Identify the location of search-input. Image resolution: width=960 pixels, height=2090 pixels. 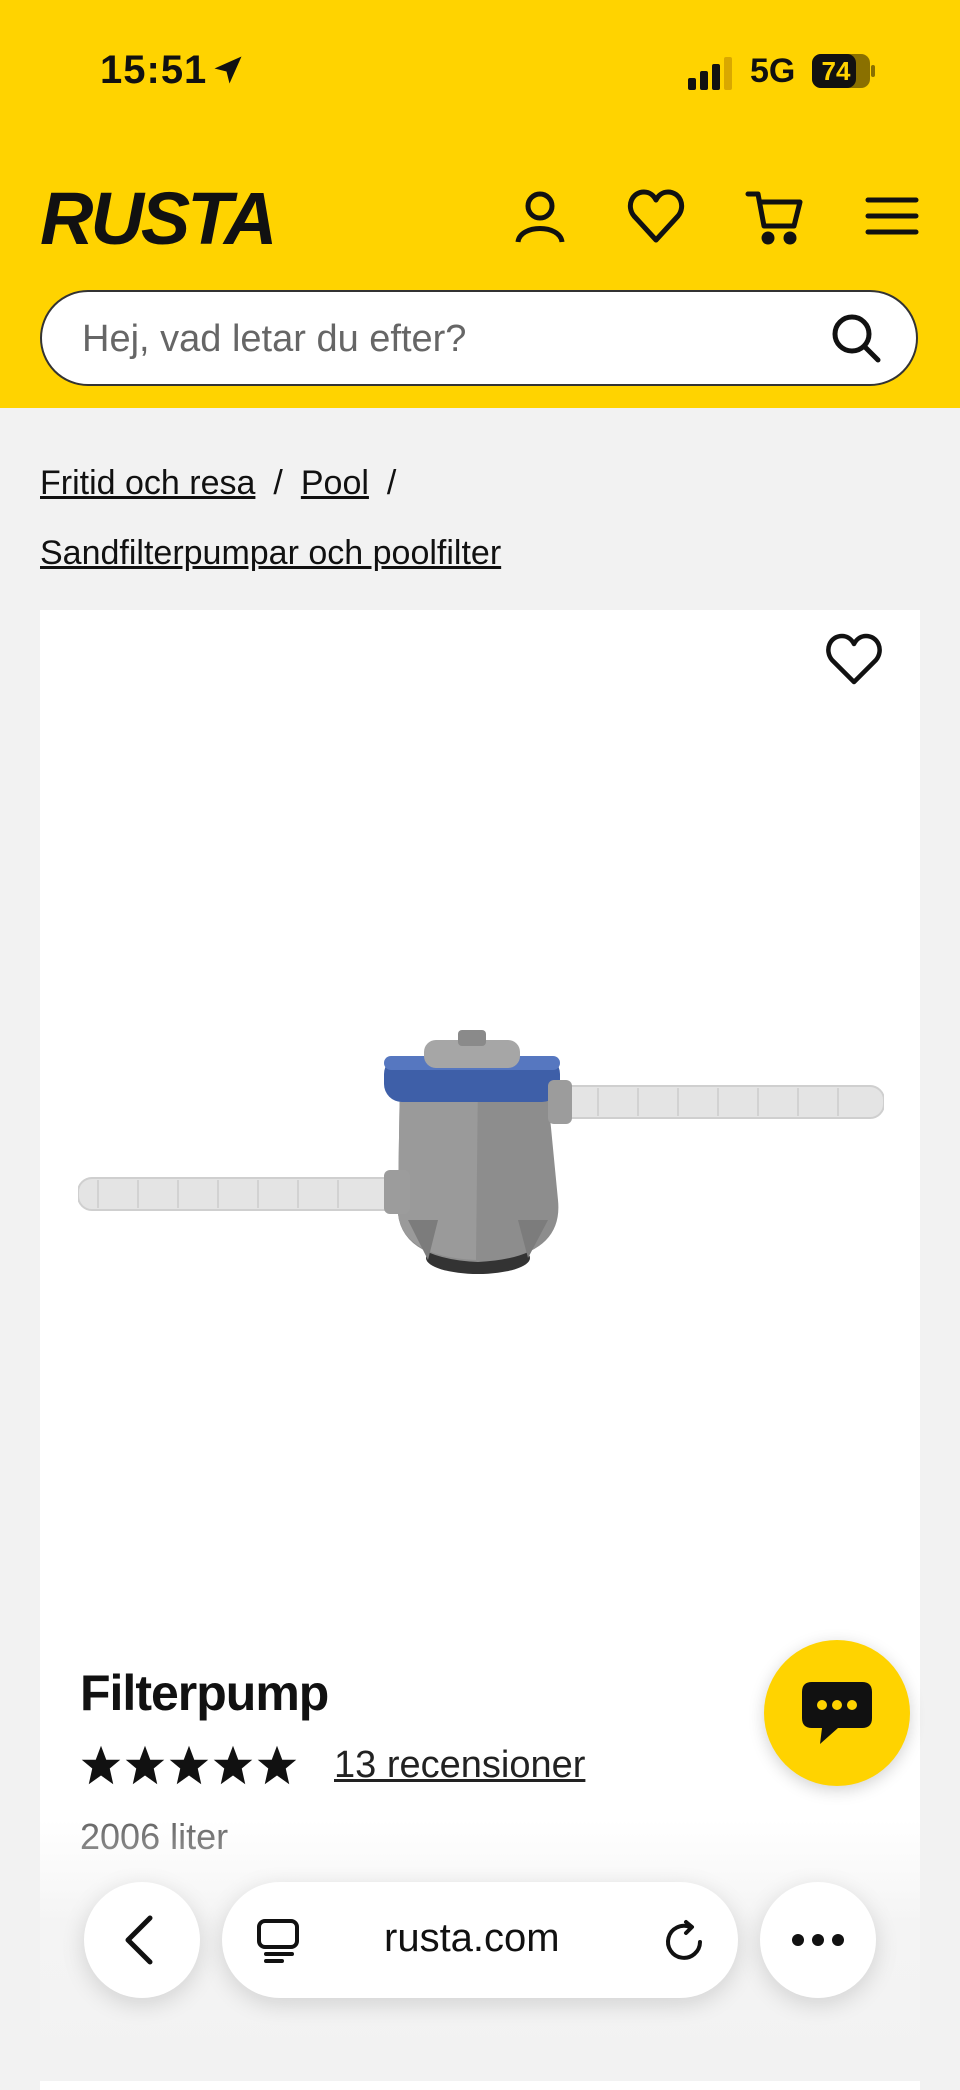
(452, 339).